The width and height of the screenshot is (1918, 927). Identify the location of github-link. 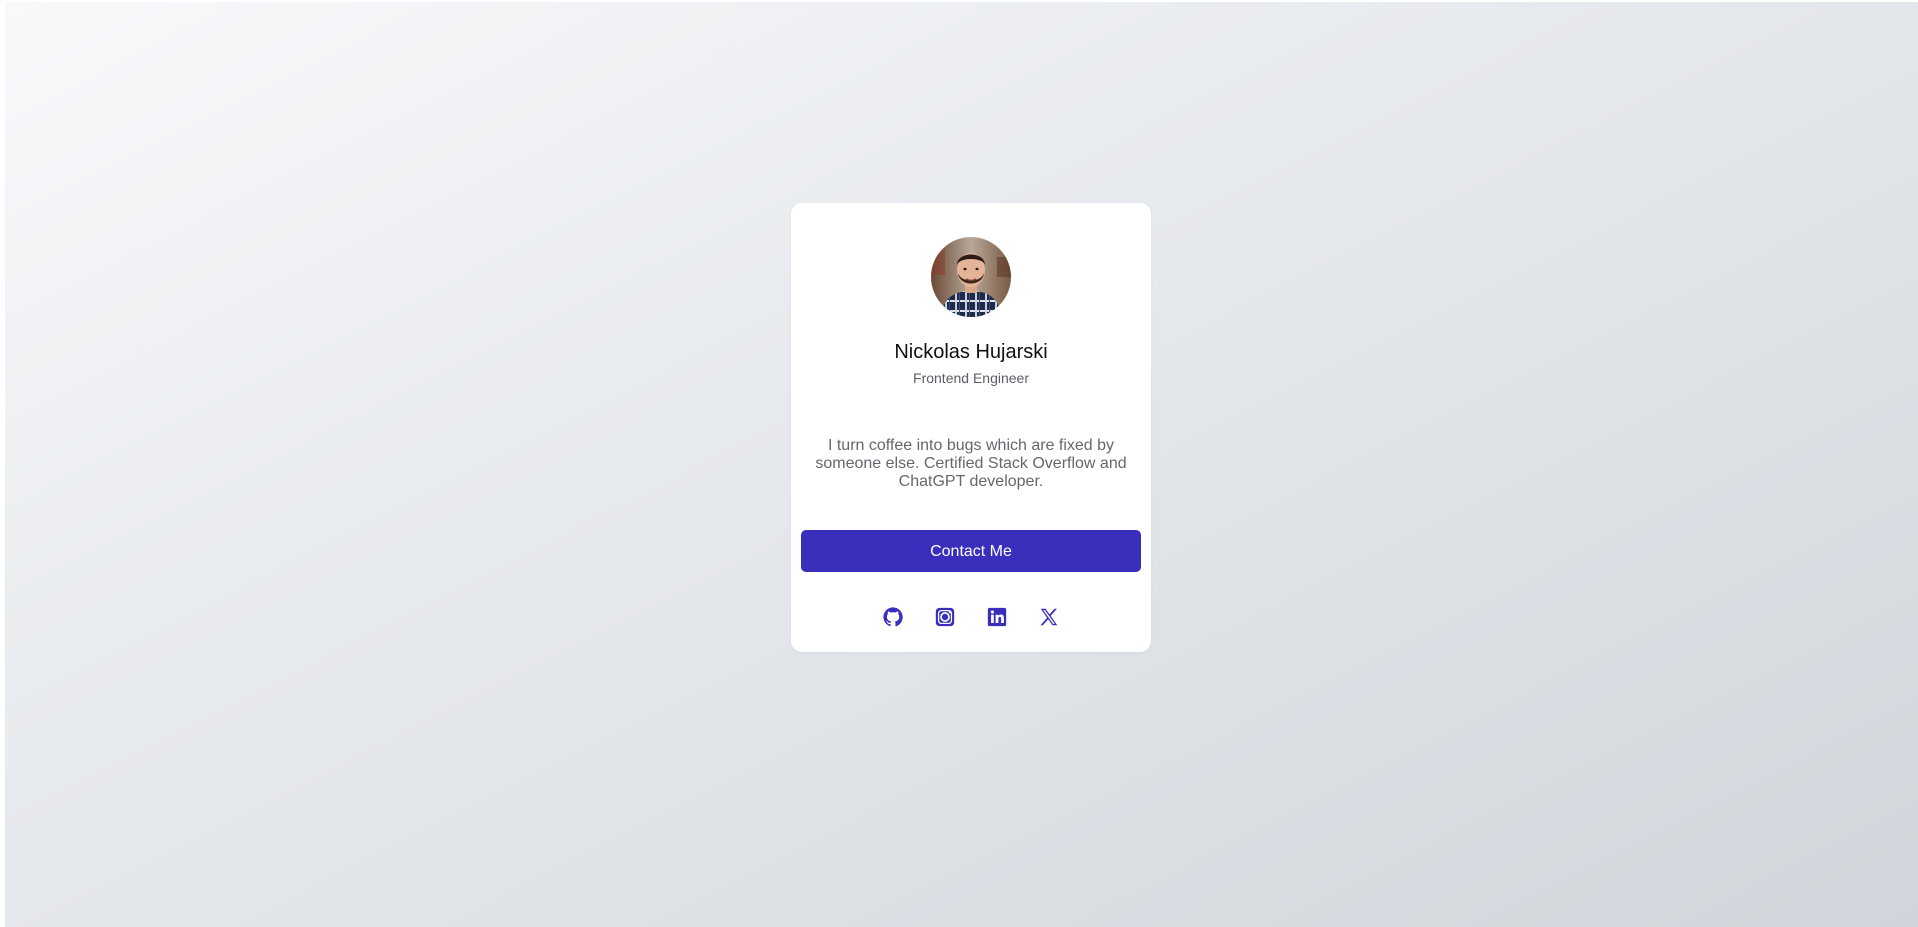
(893, 617).